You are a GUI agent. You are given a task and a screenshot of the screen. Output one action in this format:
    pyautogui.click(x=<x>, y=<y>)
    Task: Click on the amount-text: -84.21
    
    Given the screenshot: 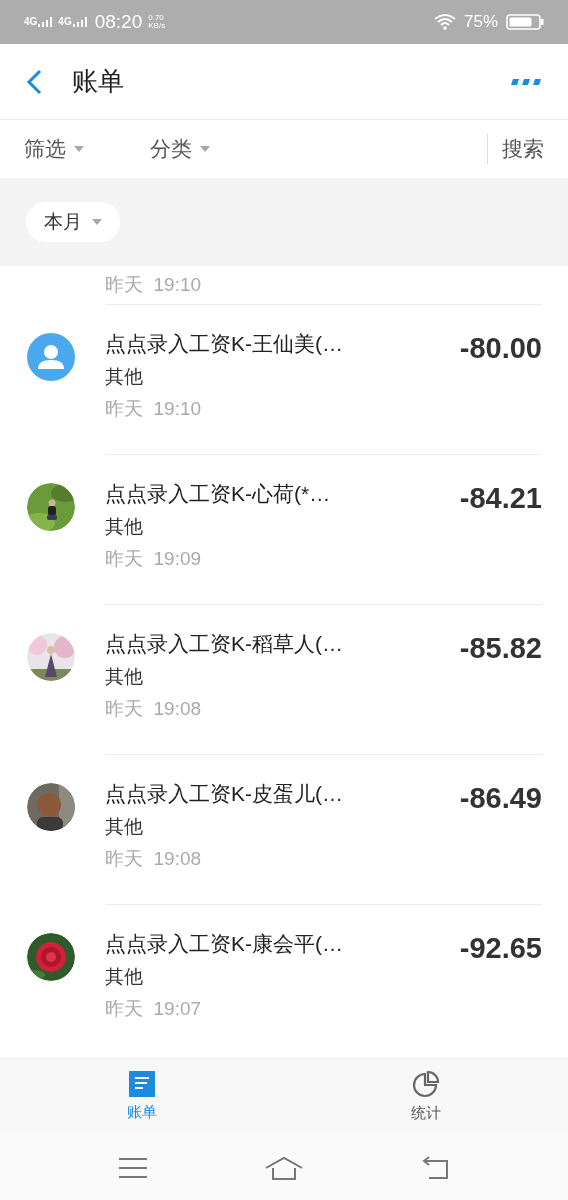 What is the action you would take?
    pyautogui.click(x=500, y=498)
    